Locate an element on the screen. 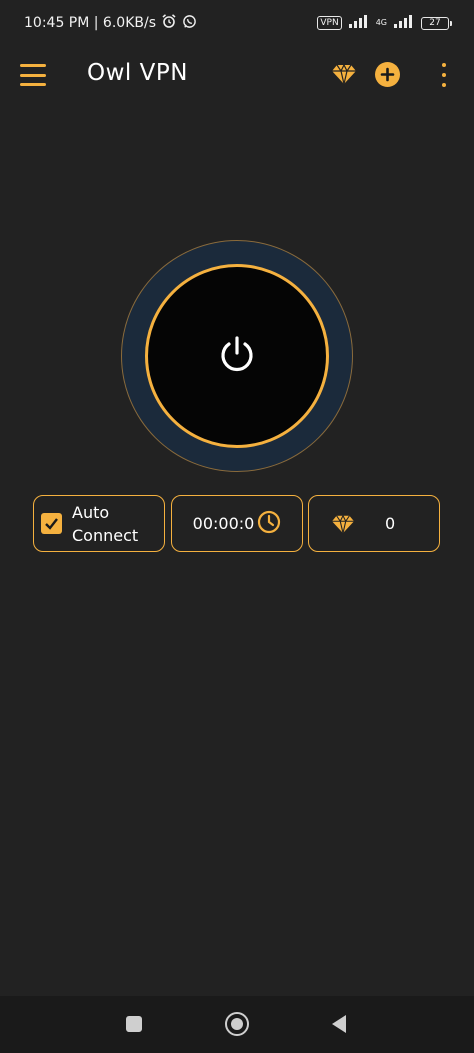 The width and height of the screenshot is (474, 1053). clock-icon is located at coordinates (269, 524).